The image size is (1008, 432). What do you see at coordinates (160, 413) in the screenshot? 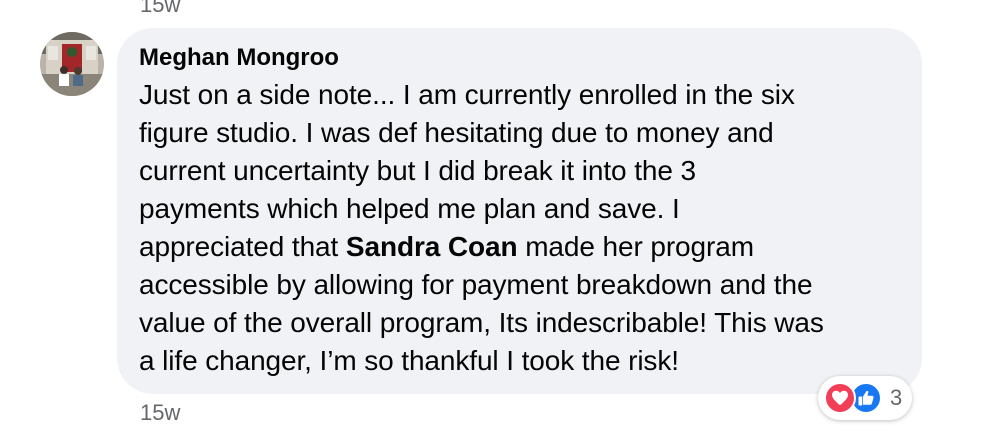
I see `comment-timestamp: 15w` at bounding box center [160, 413].